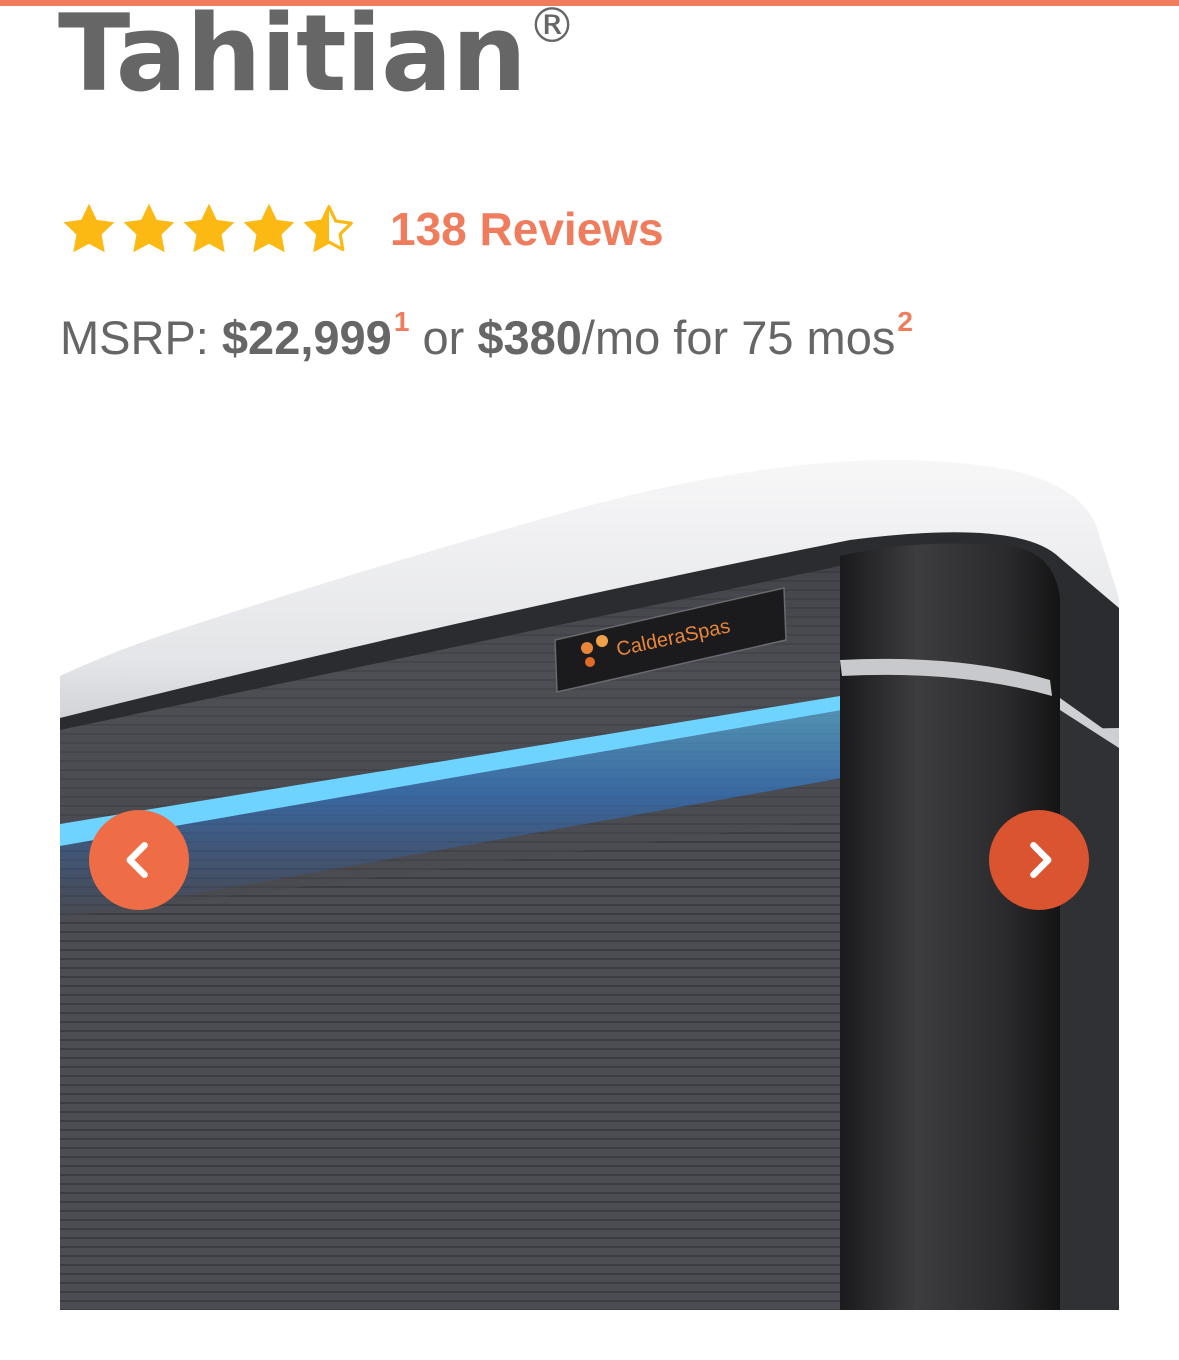  Describe the element at coordinates (527, 229) in the screenshot. I see `reviews-link: 138 Reviews` at that location.